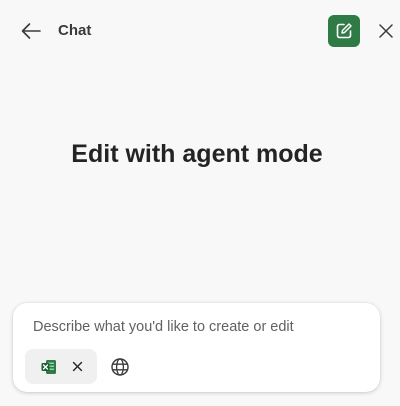 Image resolution: width=400 pixels, height=406 pixels. I want to click on compose-icon, so click(344, 31).